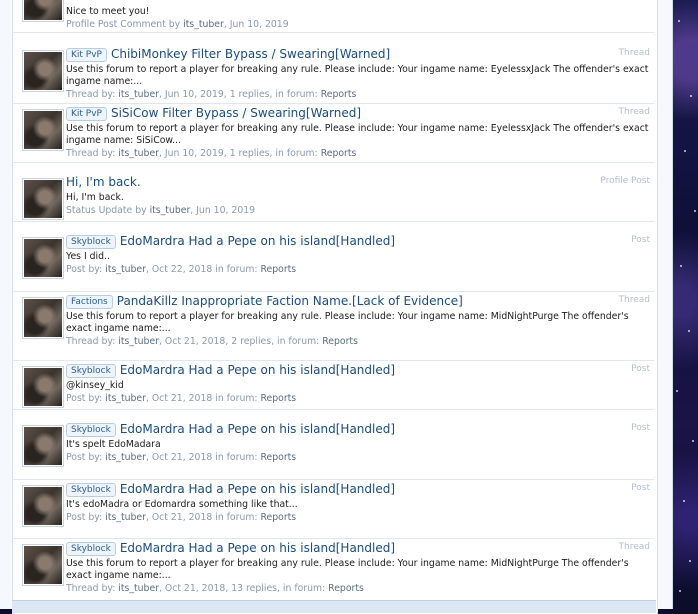  I want to click on content-type-label: Post, so click(640, 428).